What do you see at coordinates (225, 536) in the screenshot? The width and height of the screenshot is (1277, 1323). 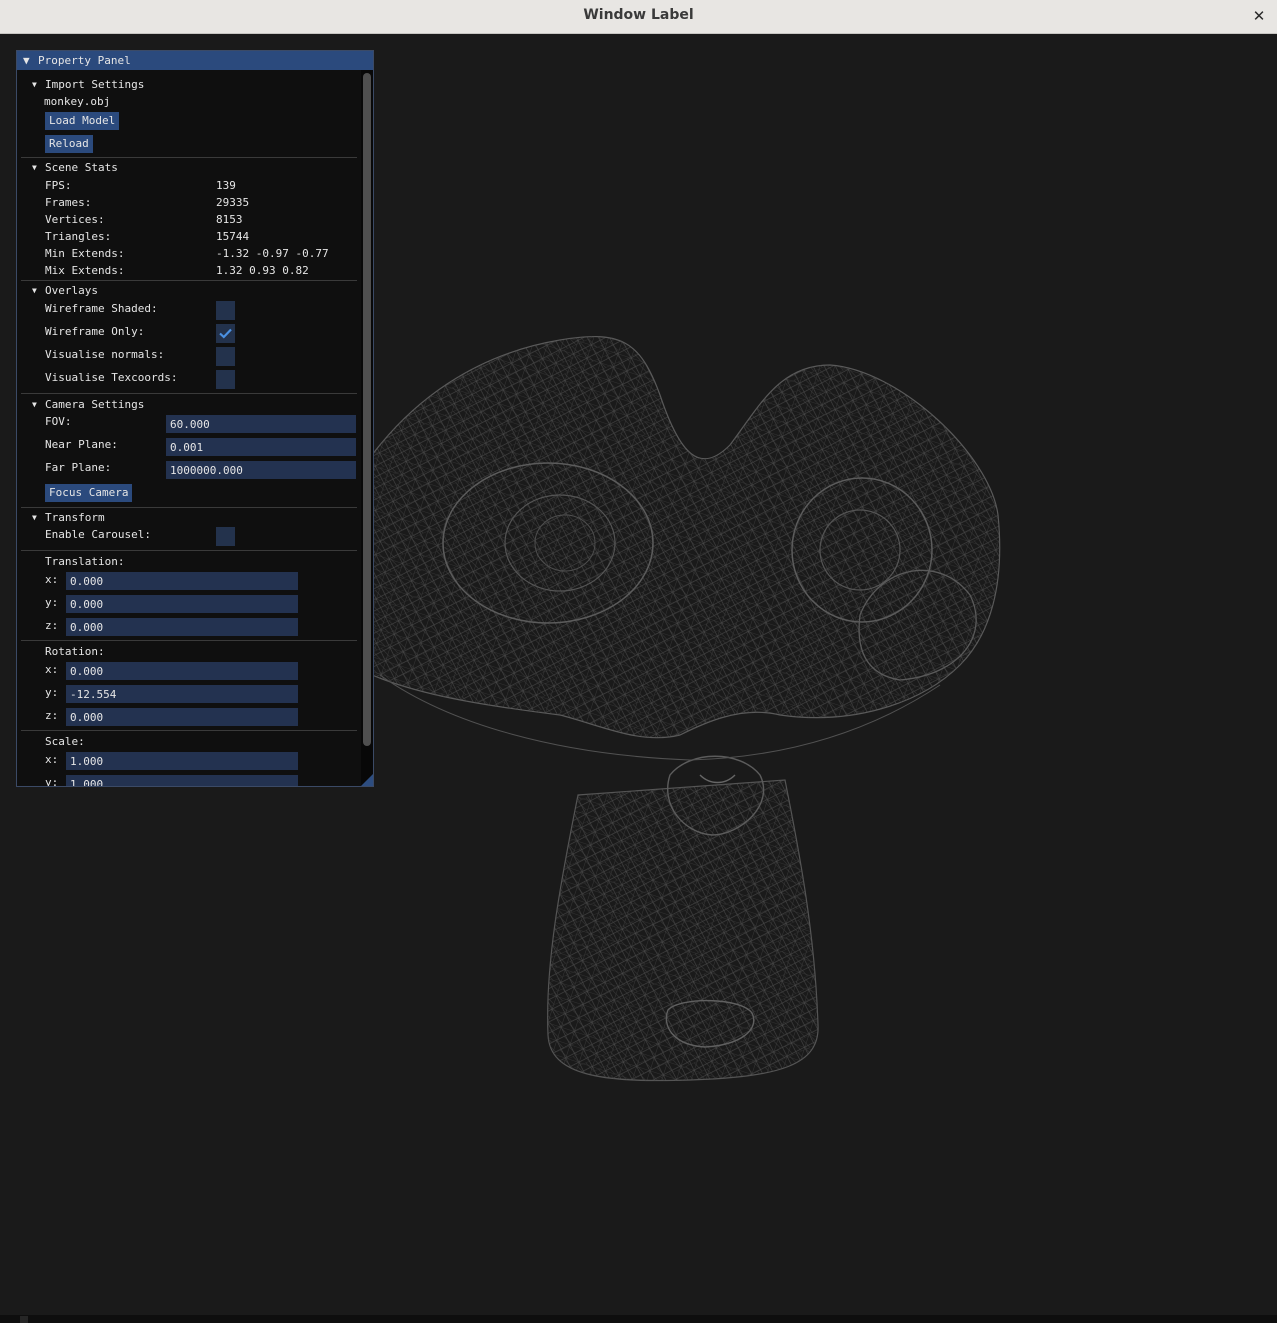 I see `enable-carousel-checkbox` at bounding box center [225, 536].